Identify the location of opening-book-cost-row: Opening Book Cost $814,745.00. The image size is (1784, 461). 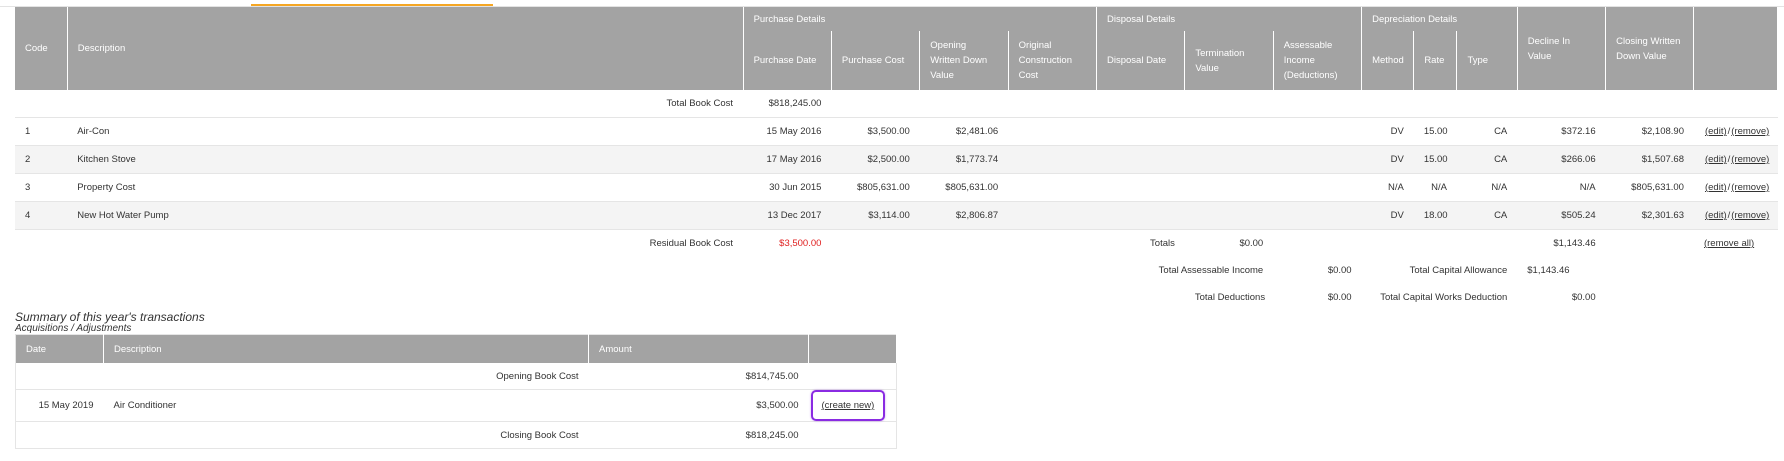
(456, 376).